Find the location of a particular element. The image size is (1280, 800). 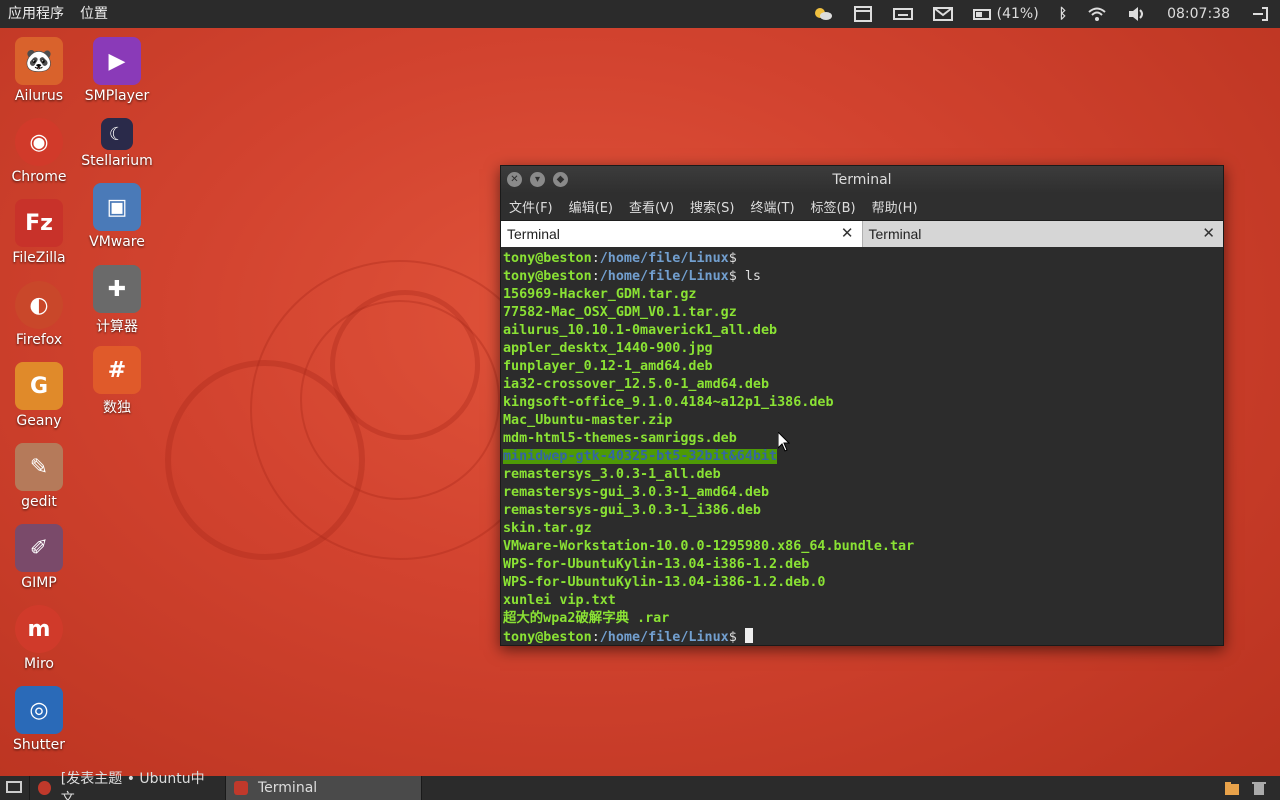

wifi-icon is located at coordinates (1097, 14).